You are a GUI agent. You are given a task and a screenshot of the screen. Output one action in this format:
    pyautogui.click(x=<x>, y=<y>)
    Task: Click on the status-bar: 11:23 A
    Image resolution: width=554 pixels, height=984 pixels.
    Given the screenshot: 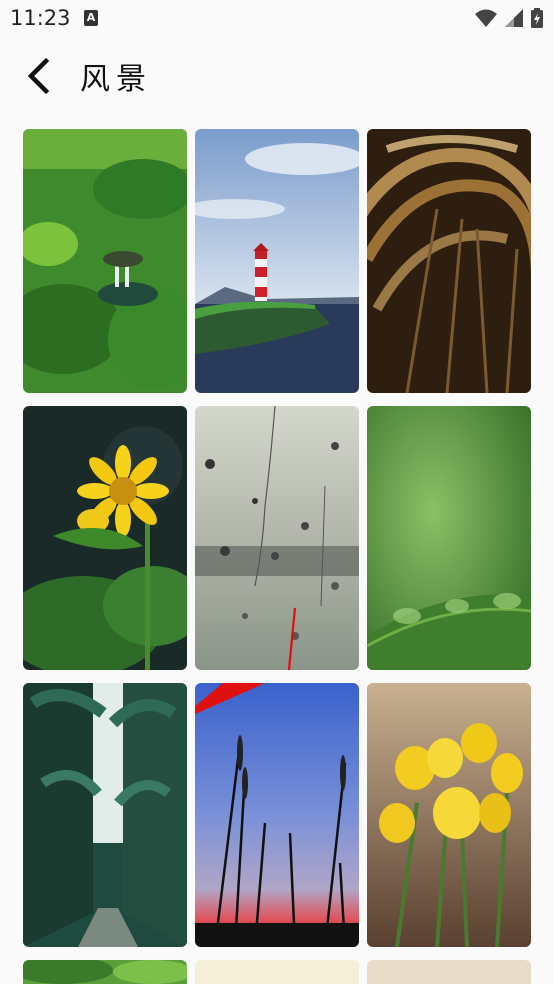 What is the action you would take?
    pyautogui.click(x=277, y=19)
    